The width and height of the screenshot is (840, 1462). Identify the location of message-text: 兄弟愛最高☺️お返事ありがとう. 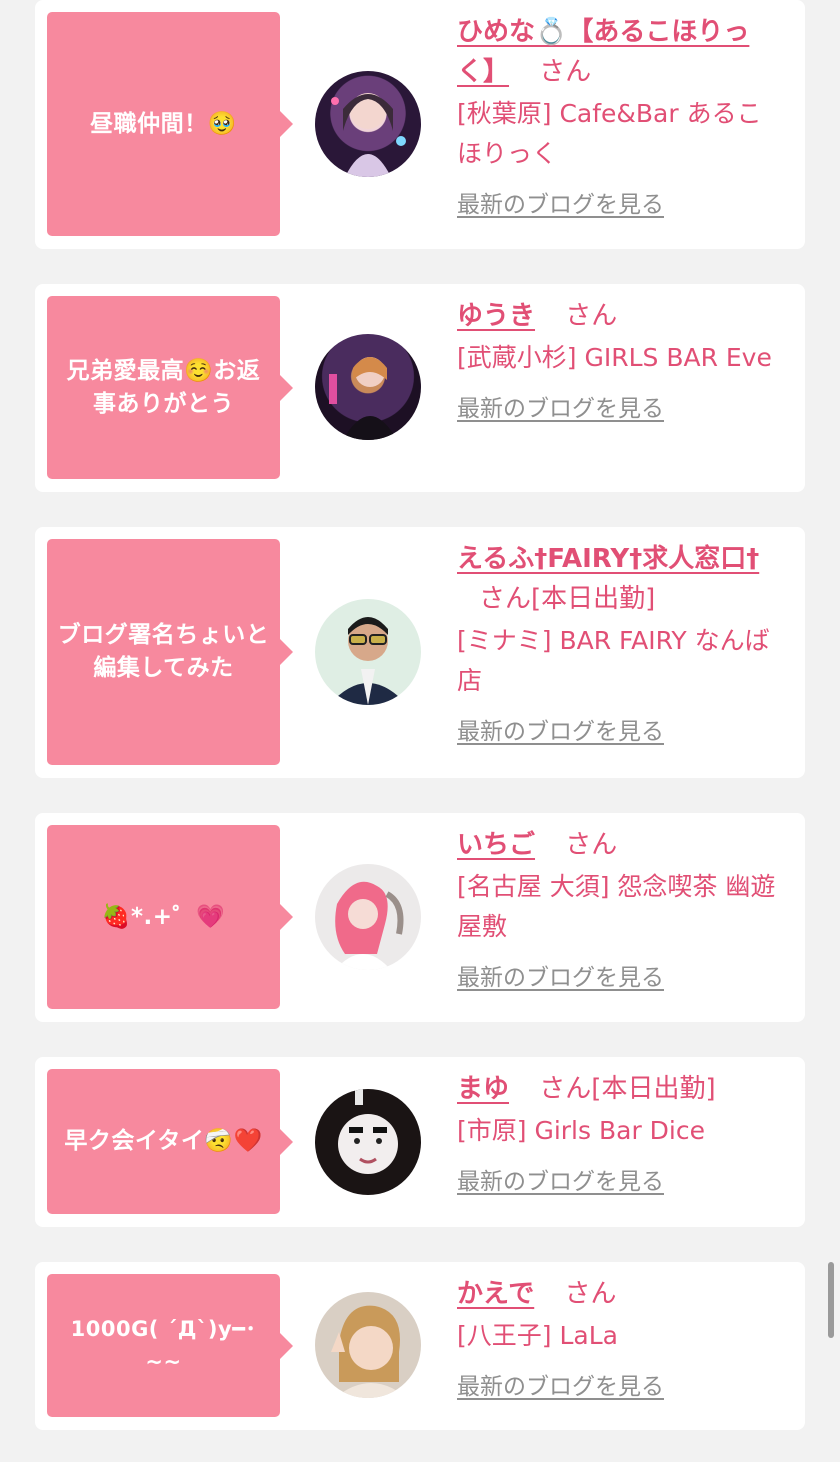
(163, 387).